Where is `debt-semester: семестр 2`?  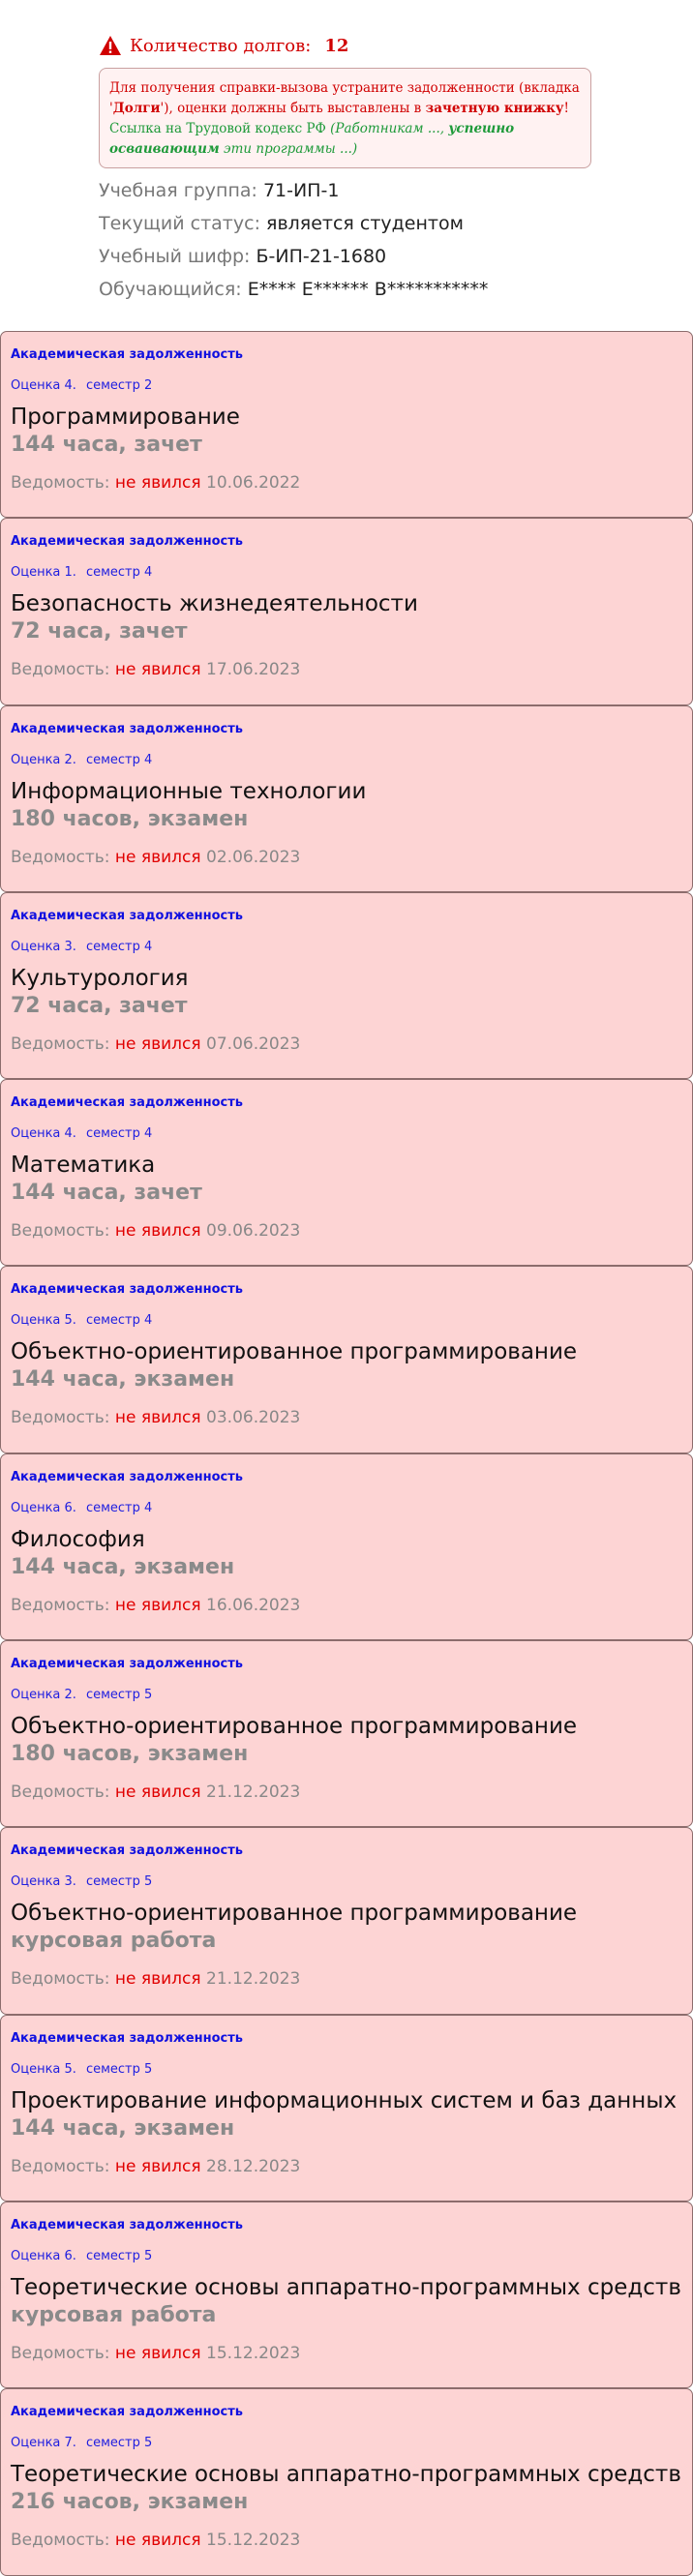
debt-semester: семестр 2 is located at coordinates (119, 385).